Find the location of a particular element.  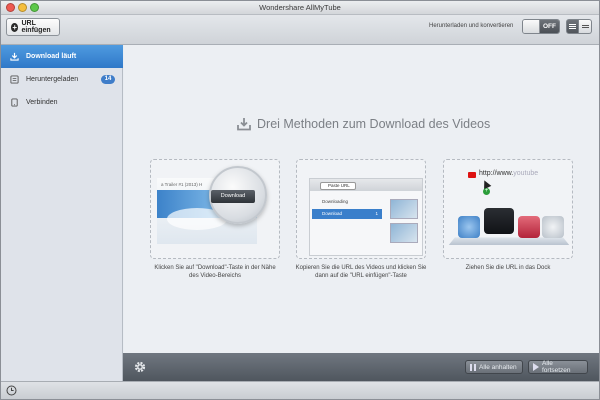

sidebar-item-label: Verbinden is located at coordinates (42, 102).